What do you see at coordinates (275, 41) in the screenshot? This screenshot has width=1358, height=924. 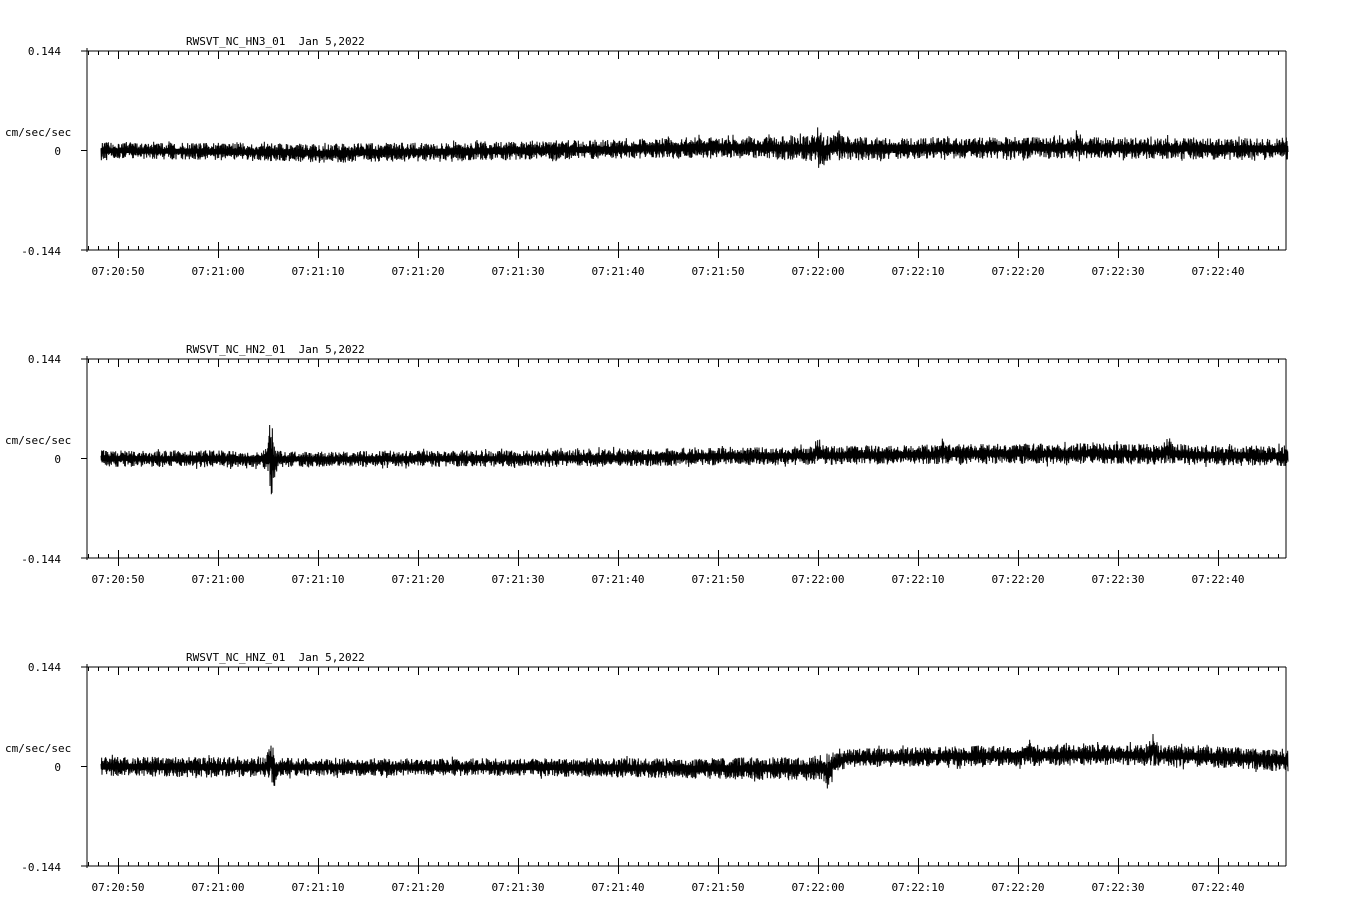 I see `panel-title: RWSVT_NC_HN3_01 Jan 5,2022` at bounding box center [275, 41].